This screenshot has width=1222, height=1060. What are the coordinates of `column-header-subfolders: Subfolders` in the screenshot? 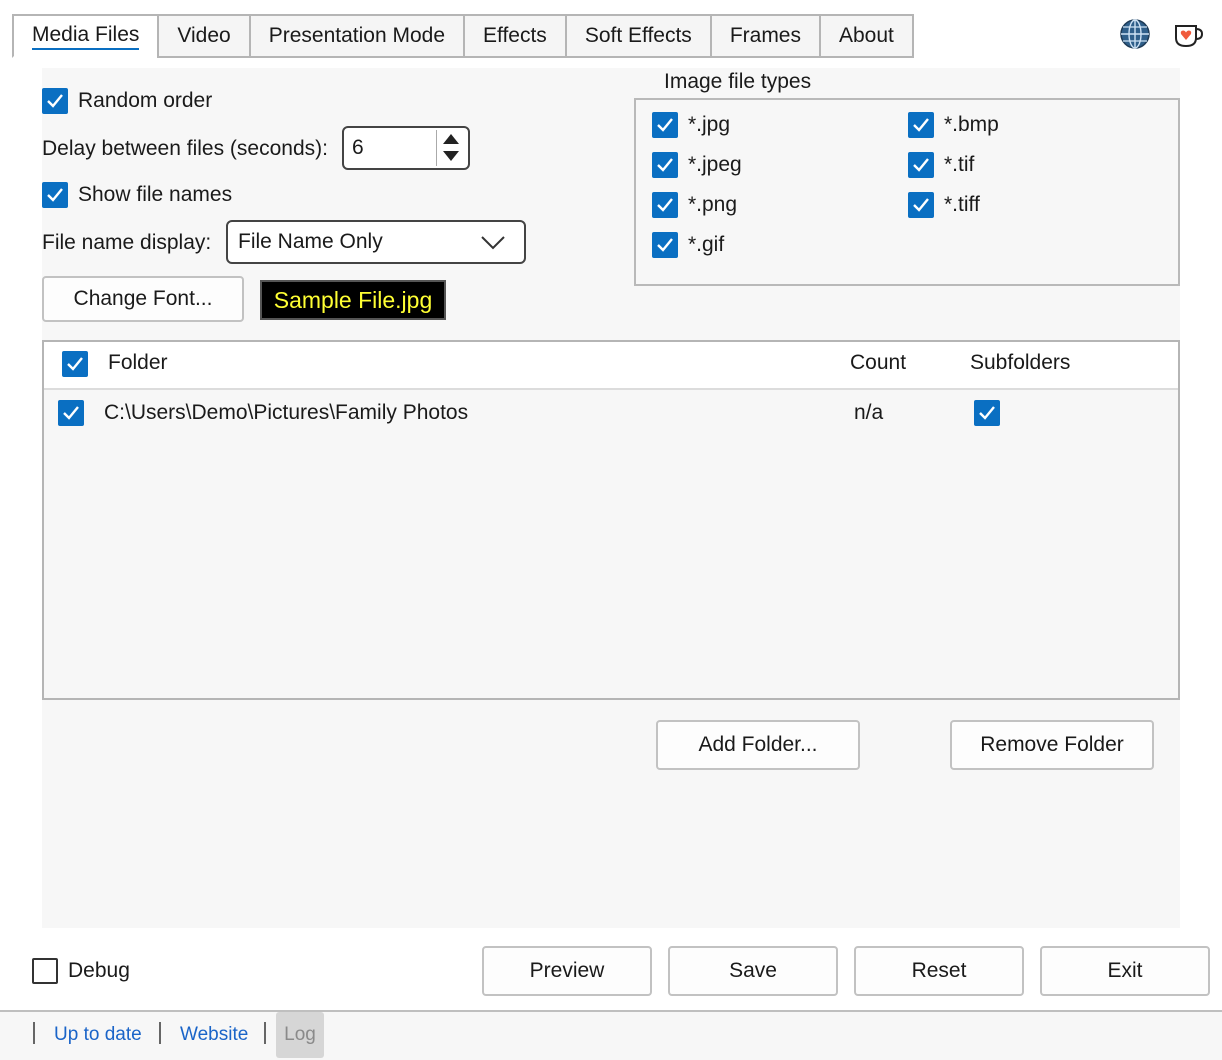 It's located at (1020, 363).